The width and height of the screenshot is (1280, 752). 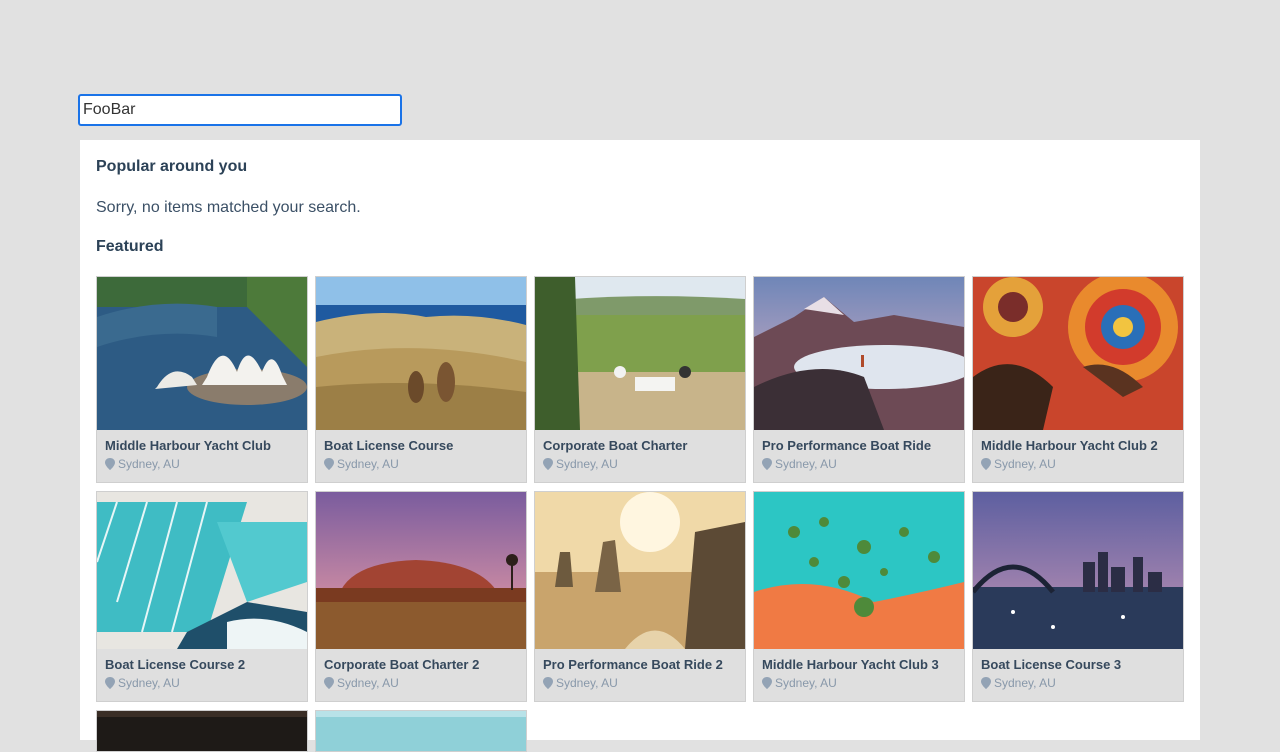 I want to click on card-title: Middle Harbour Yacht Club, so click(x=188, y=445).